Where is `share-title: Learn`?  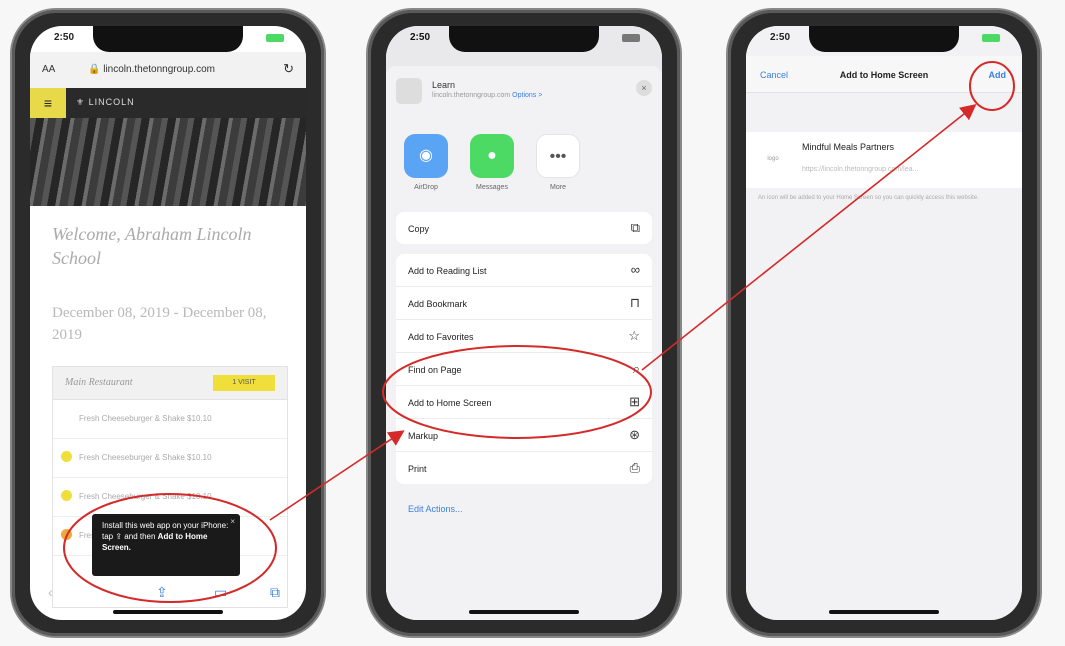
share-title: Learn is located at coordinates (444, 85).